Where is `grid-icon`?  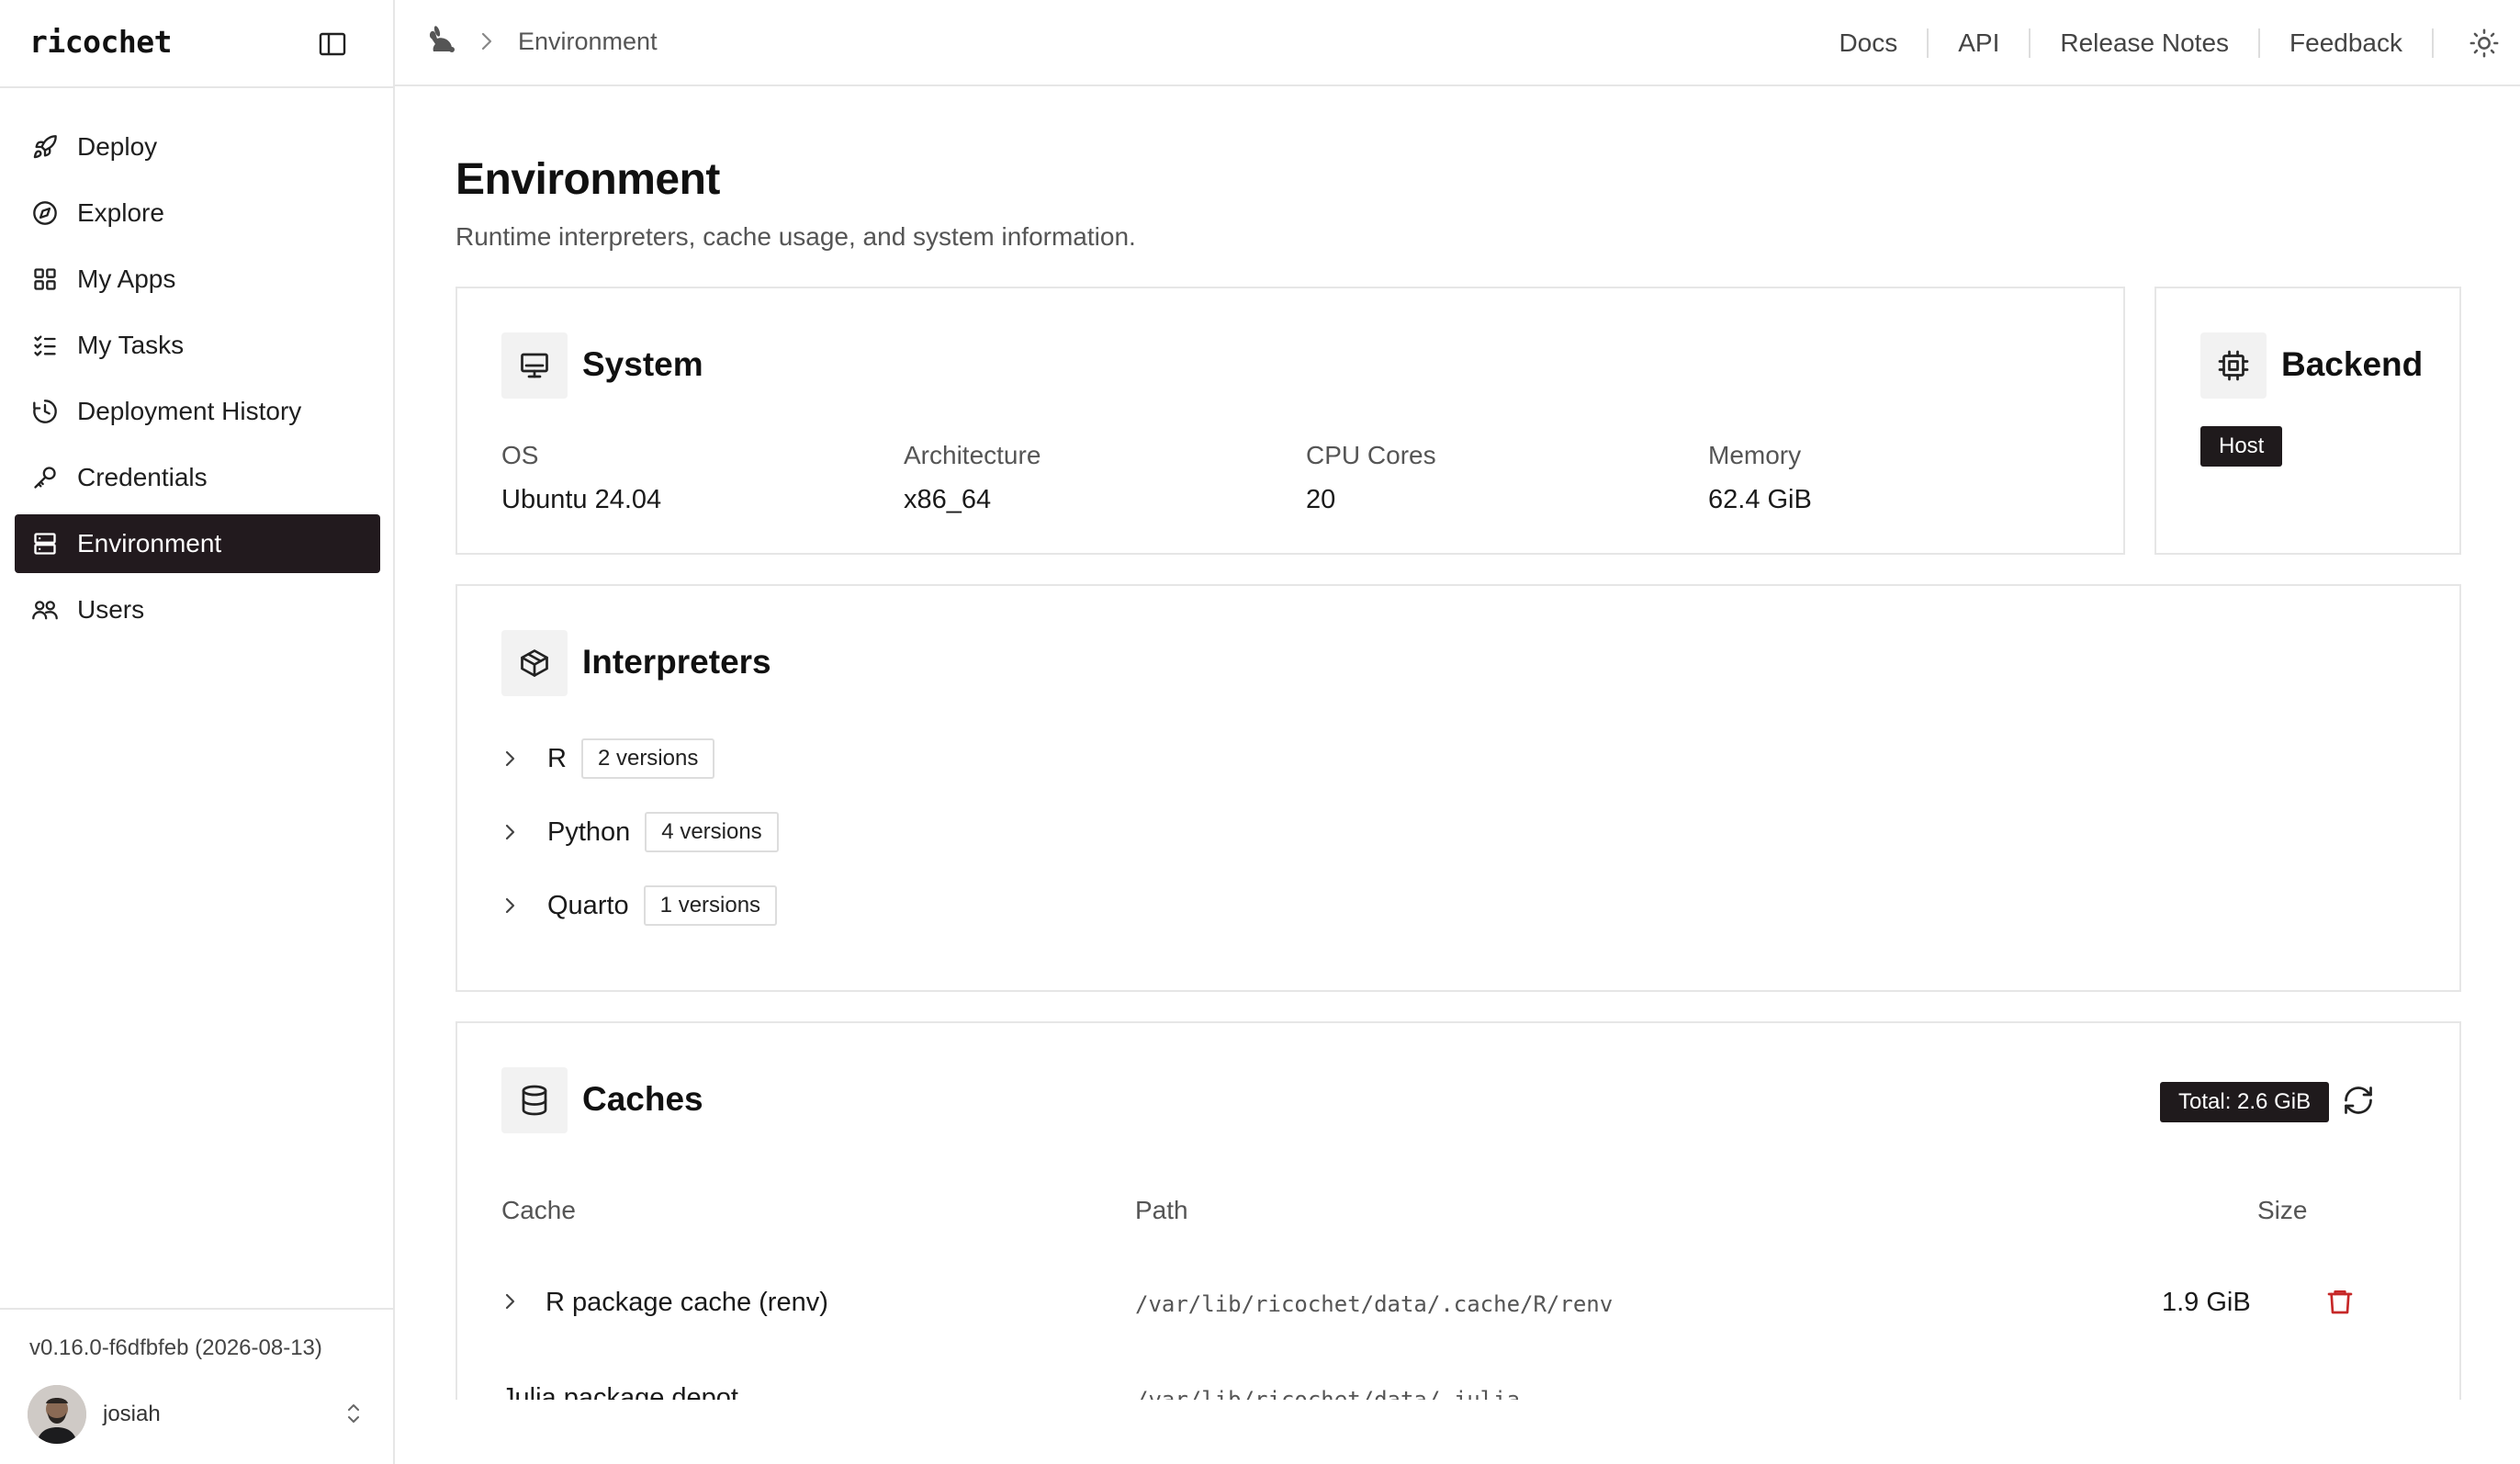 grid-icon is located at coordinates (45, 279).